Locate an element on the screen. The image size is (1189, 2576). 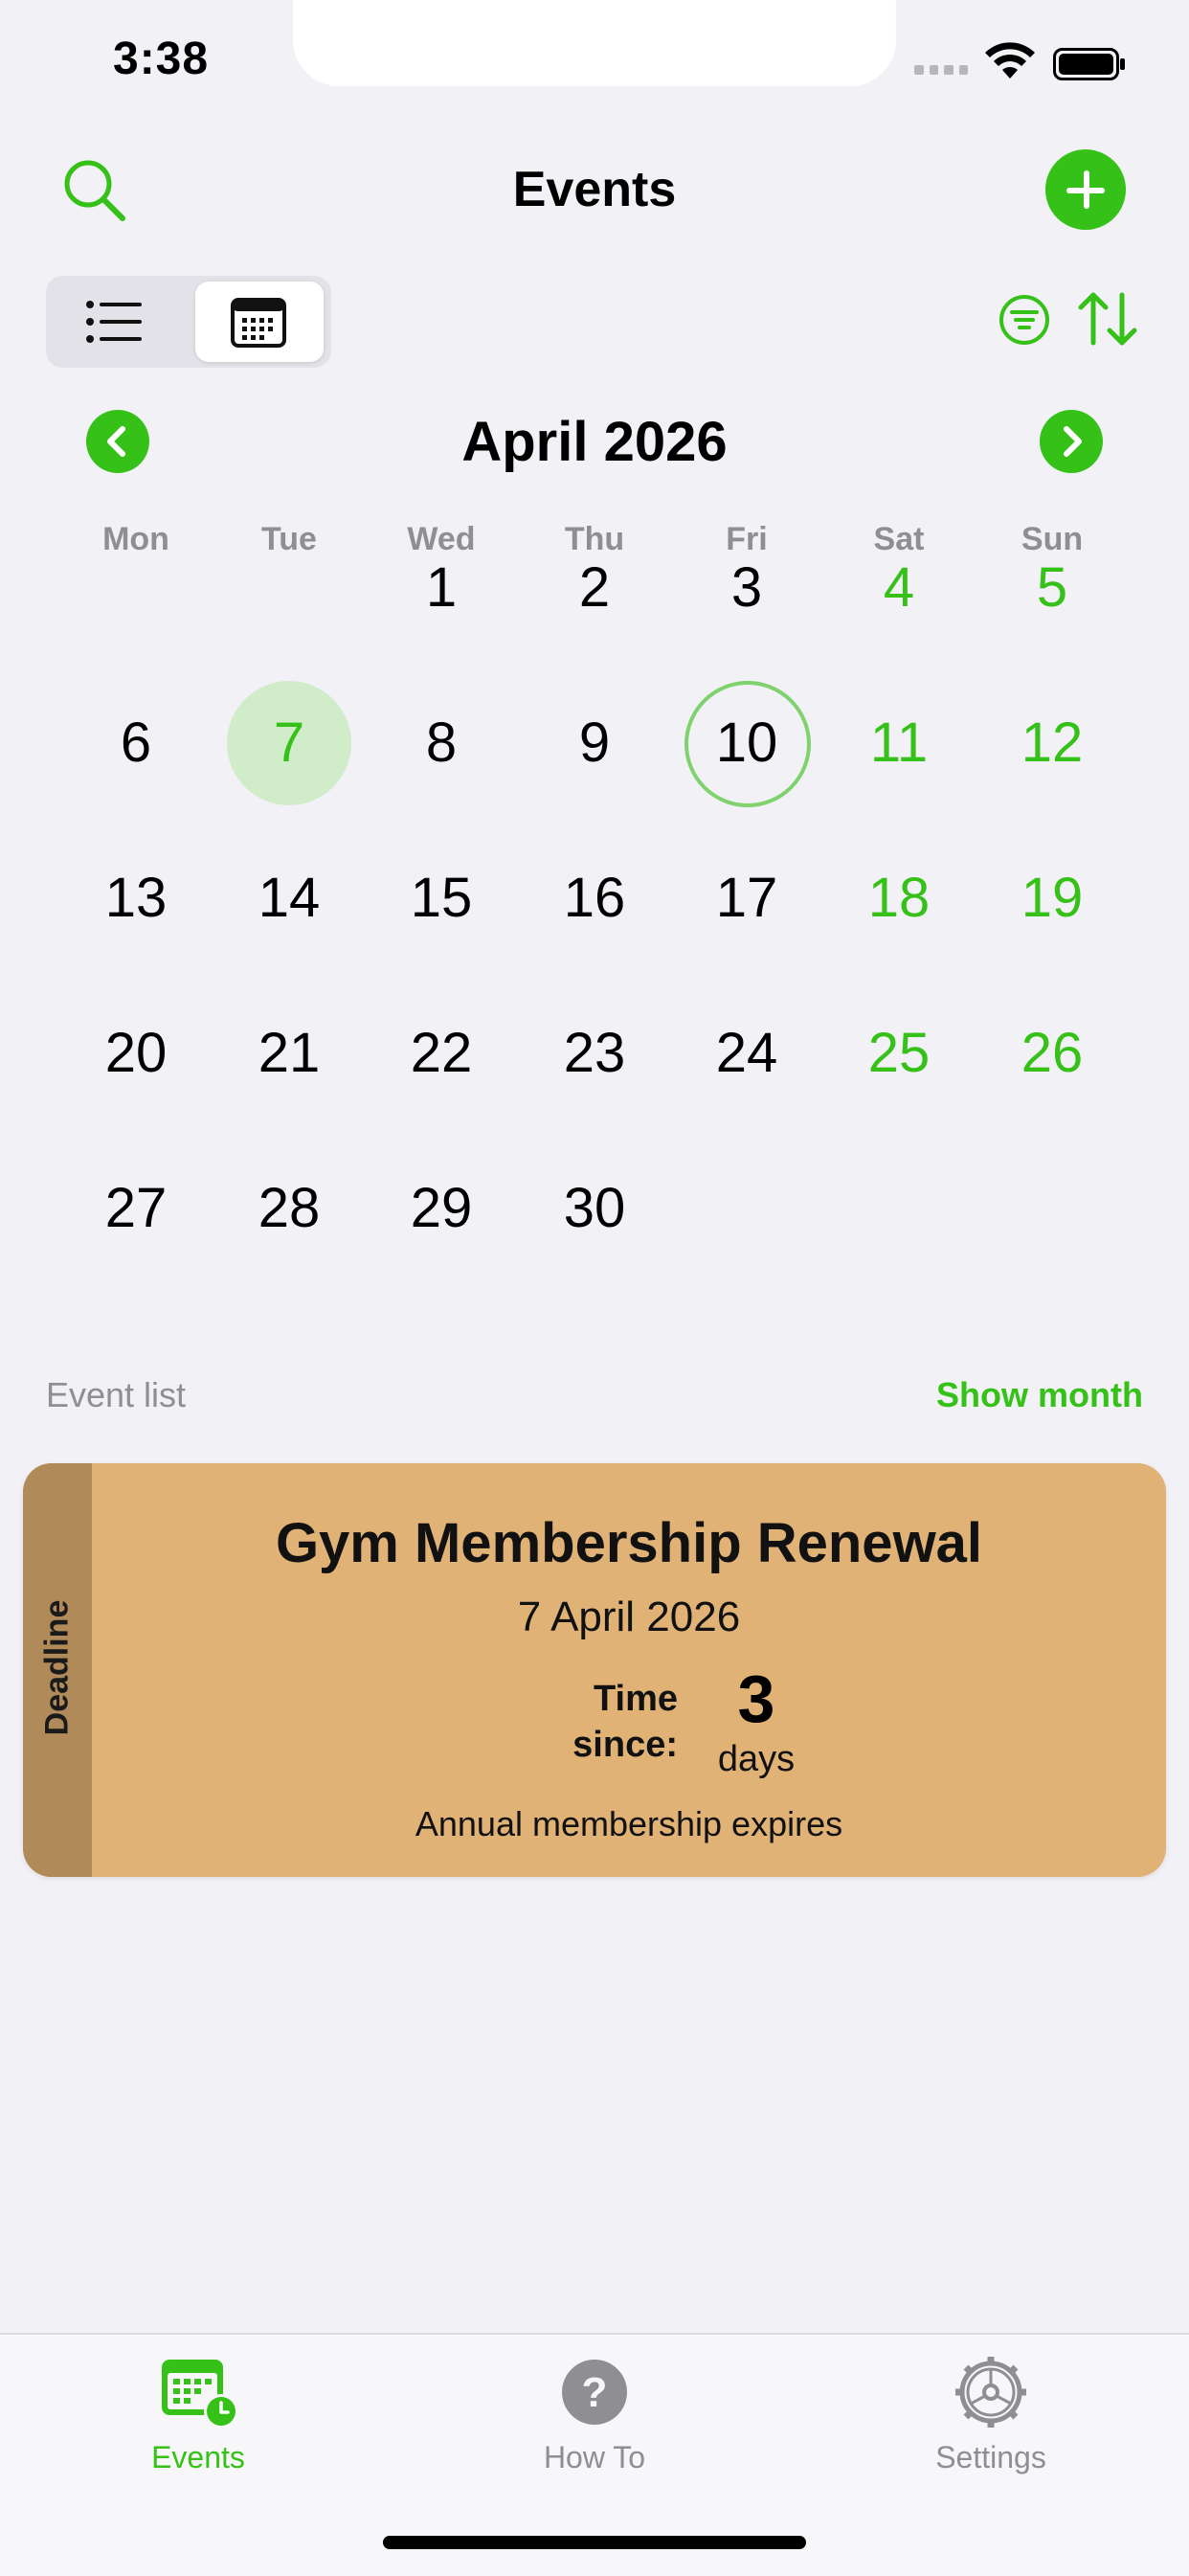
calendar-day: 23 is located at coordinates (594, 1053).